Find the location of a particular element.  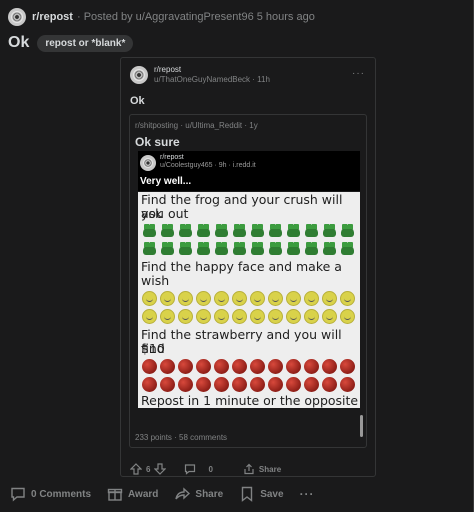

nested-author-line: u/Coolestguy465 · 9h · i.redd.it is located at coordinates (208, 165).